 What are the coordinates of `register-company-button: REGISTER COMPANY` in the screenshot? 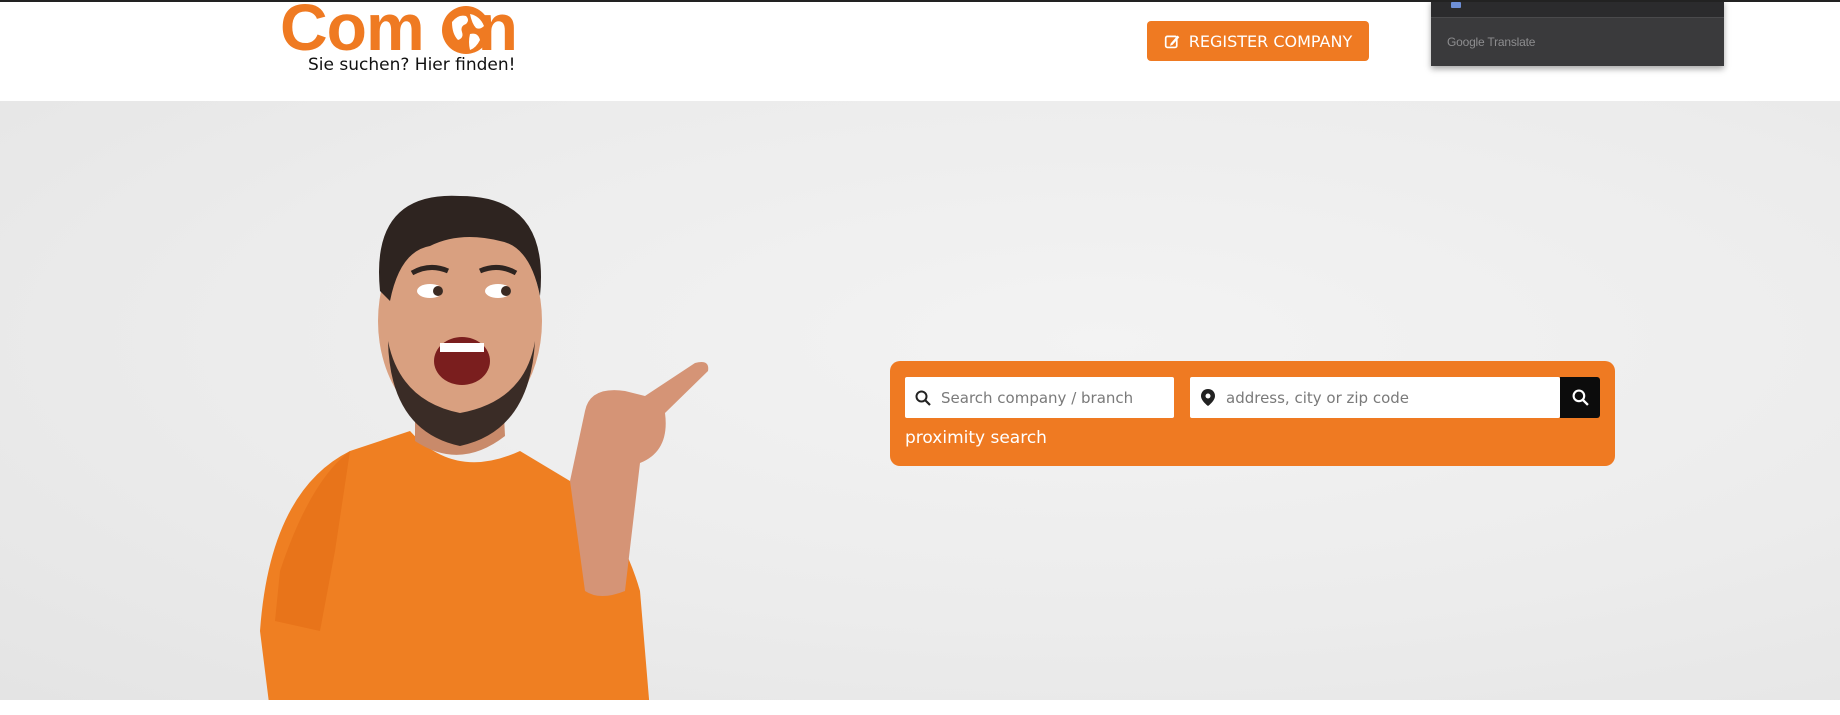 It's located at (1258, 41).